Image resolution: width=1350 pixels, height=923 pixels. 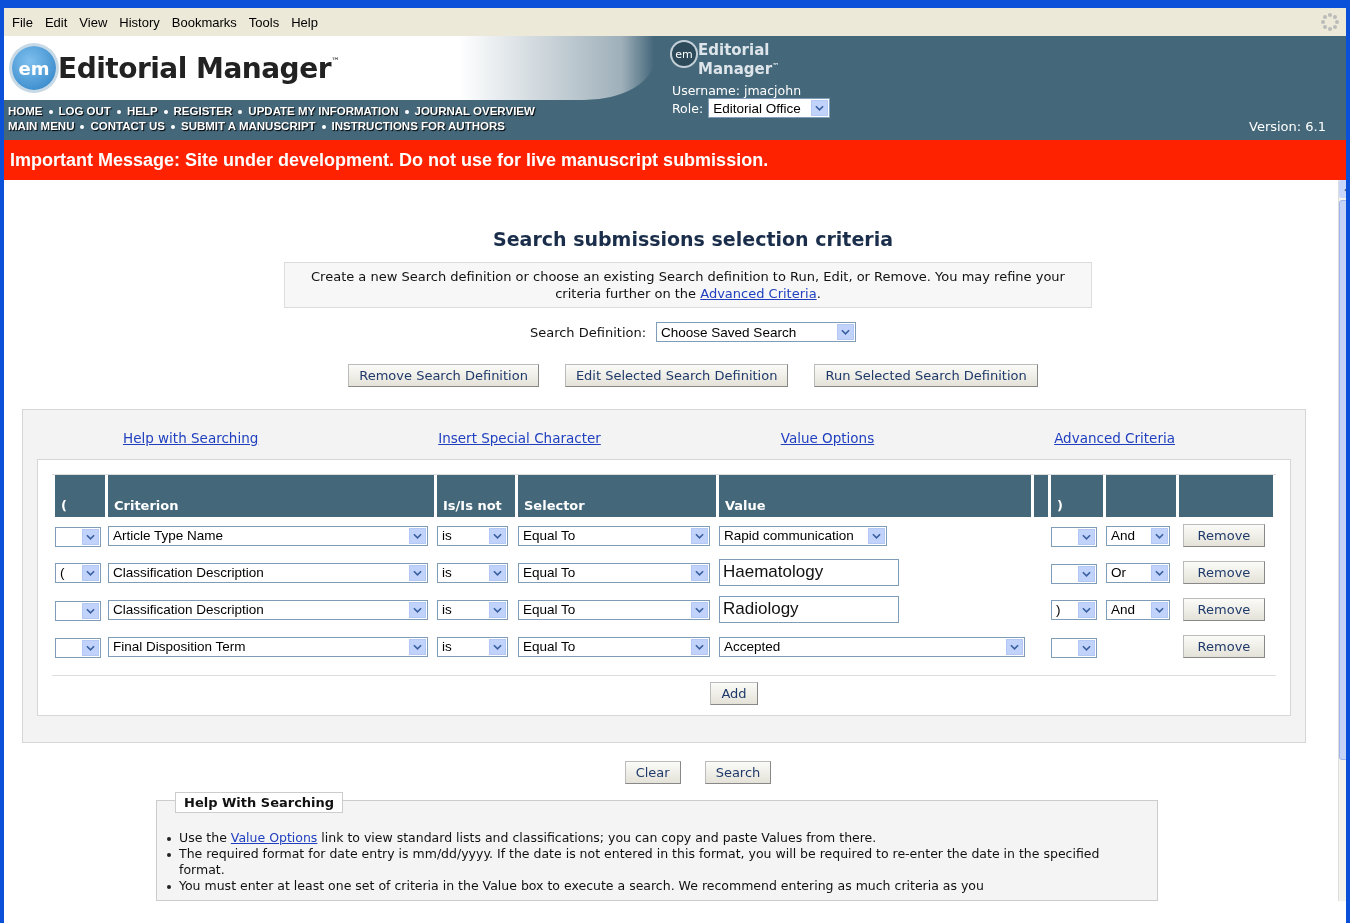 I want to click on menu-item: View, so click(x=95, y=22).